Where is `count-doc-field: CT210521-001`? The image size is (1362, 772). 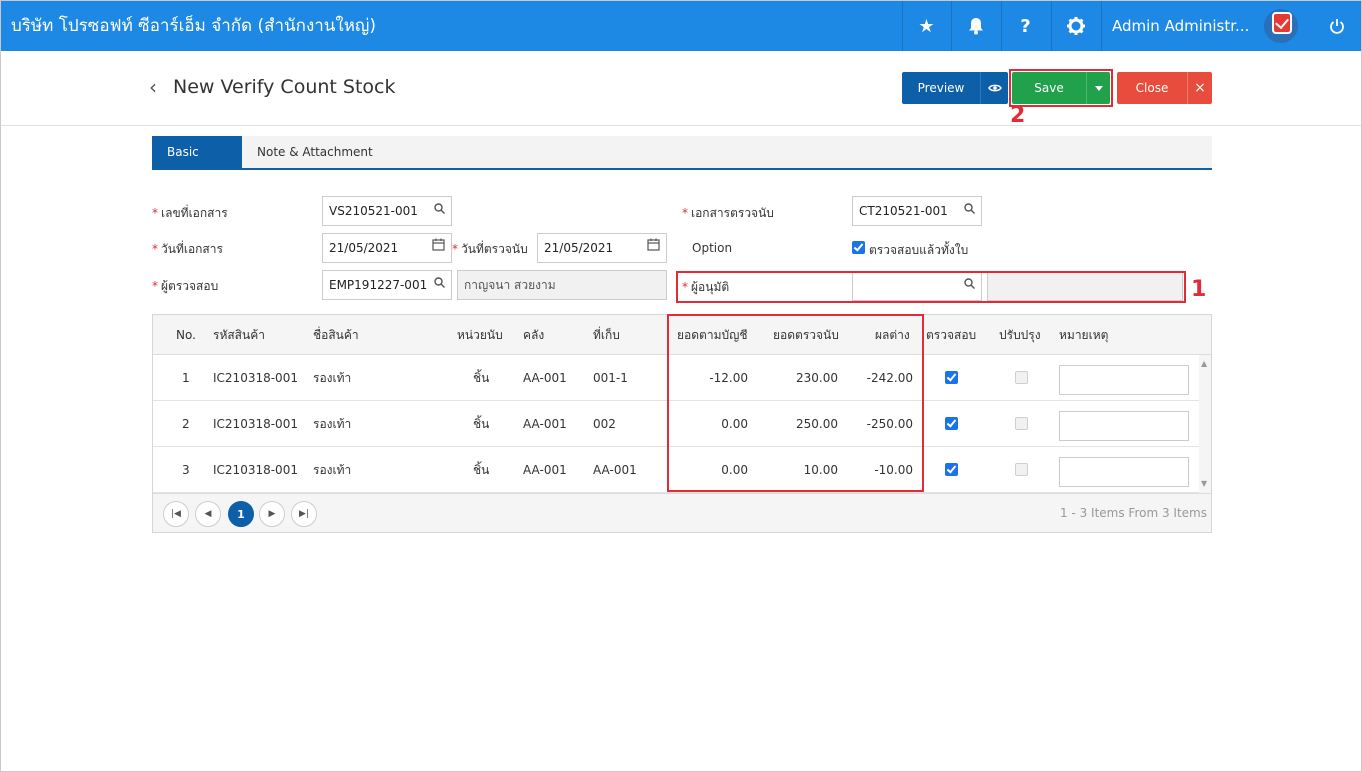 count-doc-field: CT210521-001 is located at coordinates (917, 211).